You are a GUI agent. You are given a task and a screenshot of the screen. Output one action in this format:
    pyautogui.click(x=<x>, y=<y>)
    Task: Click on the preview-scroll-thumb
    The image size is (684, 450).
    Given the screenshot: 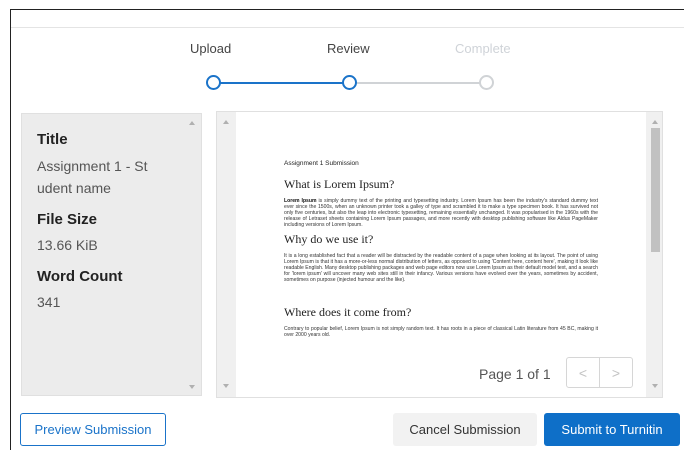 What is the action you would take?
    pyautogui.click(x=655, y=190)
    